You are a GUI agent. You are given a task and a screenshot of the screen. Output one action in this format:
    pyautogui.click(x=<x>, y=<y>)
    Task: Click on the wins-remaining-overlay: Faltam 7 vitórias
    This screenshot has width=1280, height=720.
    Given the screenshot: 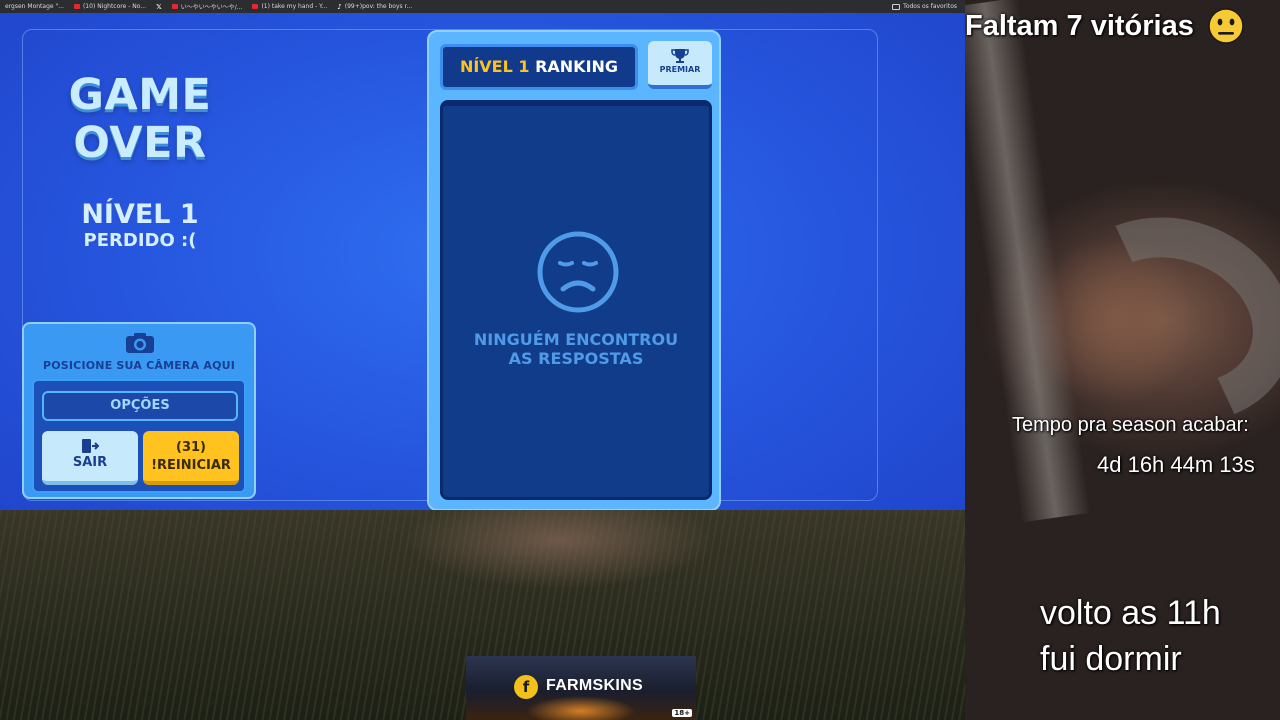 What is the action you would take?
    pyautogui.click(x=1104, y=26)
    